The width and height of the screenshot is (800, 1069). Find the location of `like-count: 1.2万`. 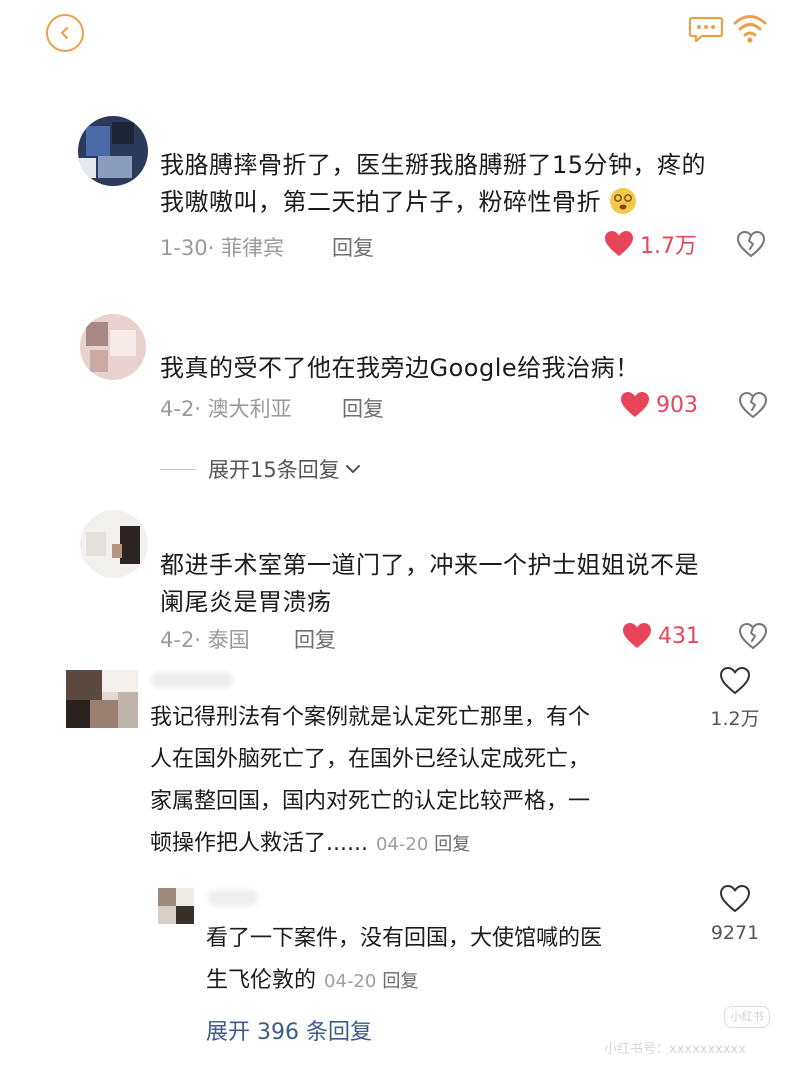

like-count: 1.2万 is located at coordinates (735, 719).